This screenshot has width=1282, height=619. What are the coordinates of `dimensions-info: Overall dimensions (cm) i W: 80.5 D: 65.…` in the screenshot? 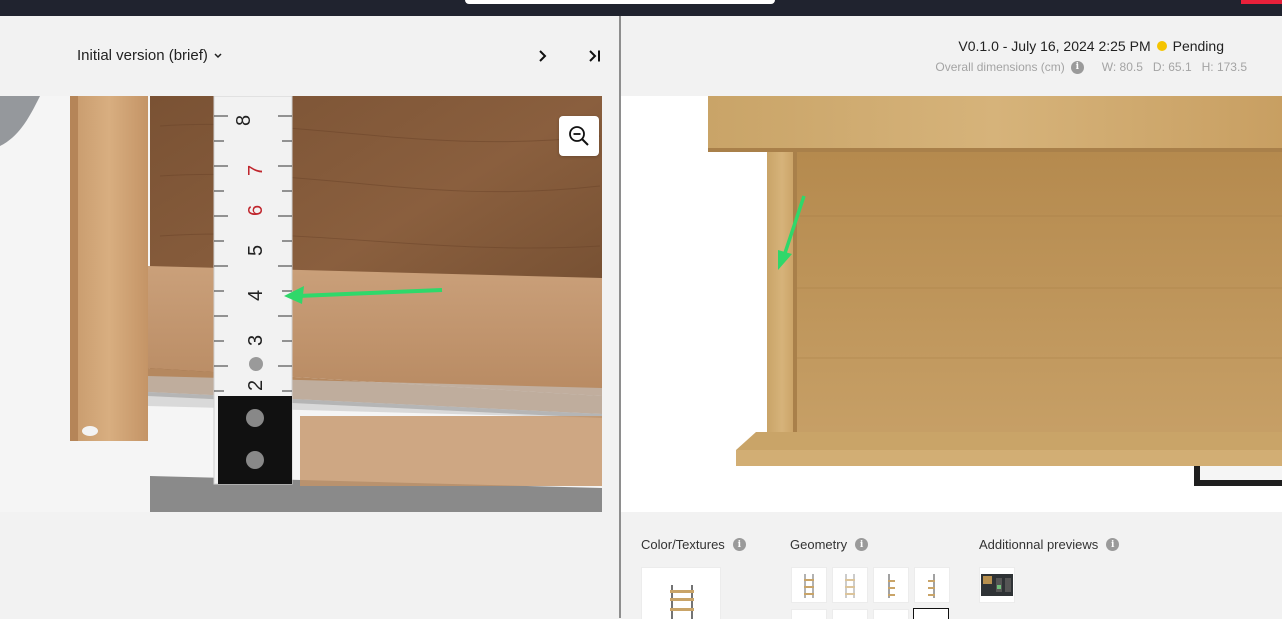 It's located at (1091, 67).